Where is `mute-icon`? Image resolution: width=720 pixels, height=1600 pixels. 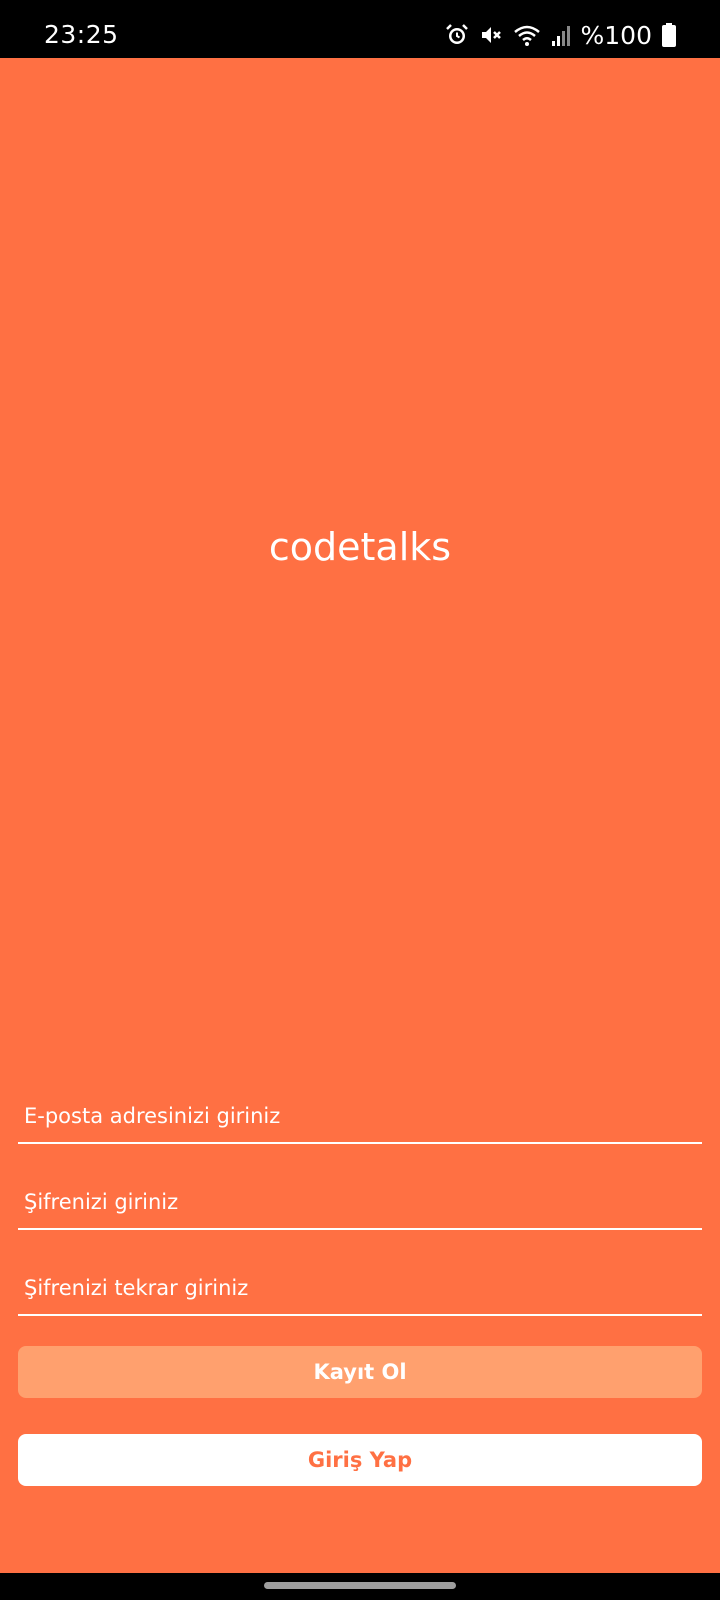
mute-icon is located at coordinates (491, 35).